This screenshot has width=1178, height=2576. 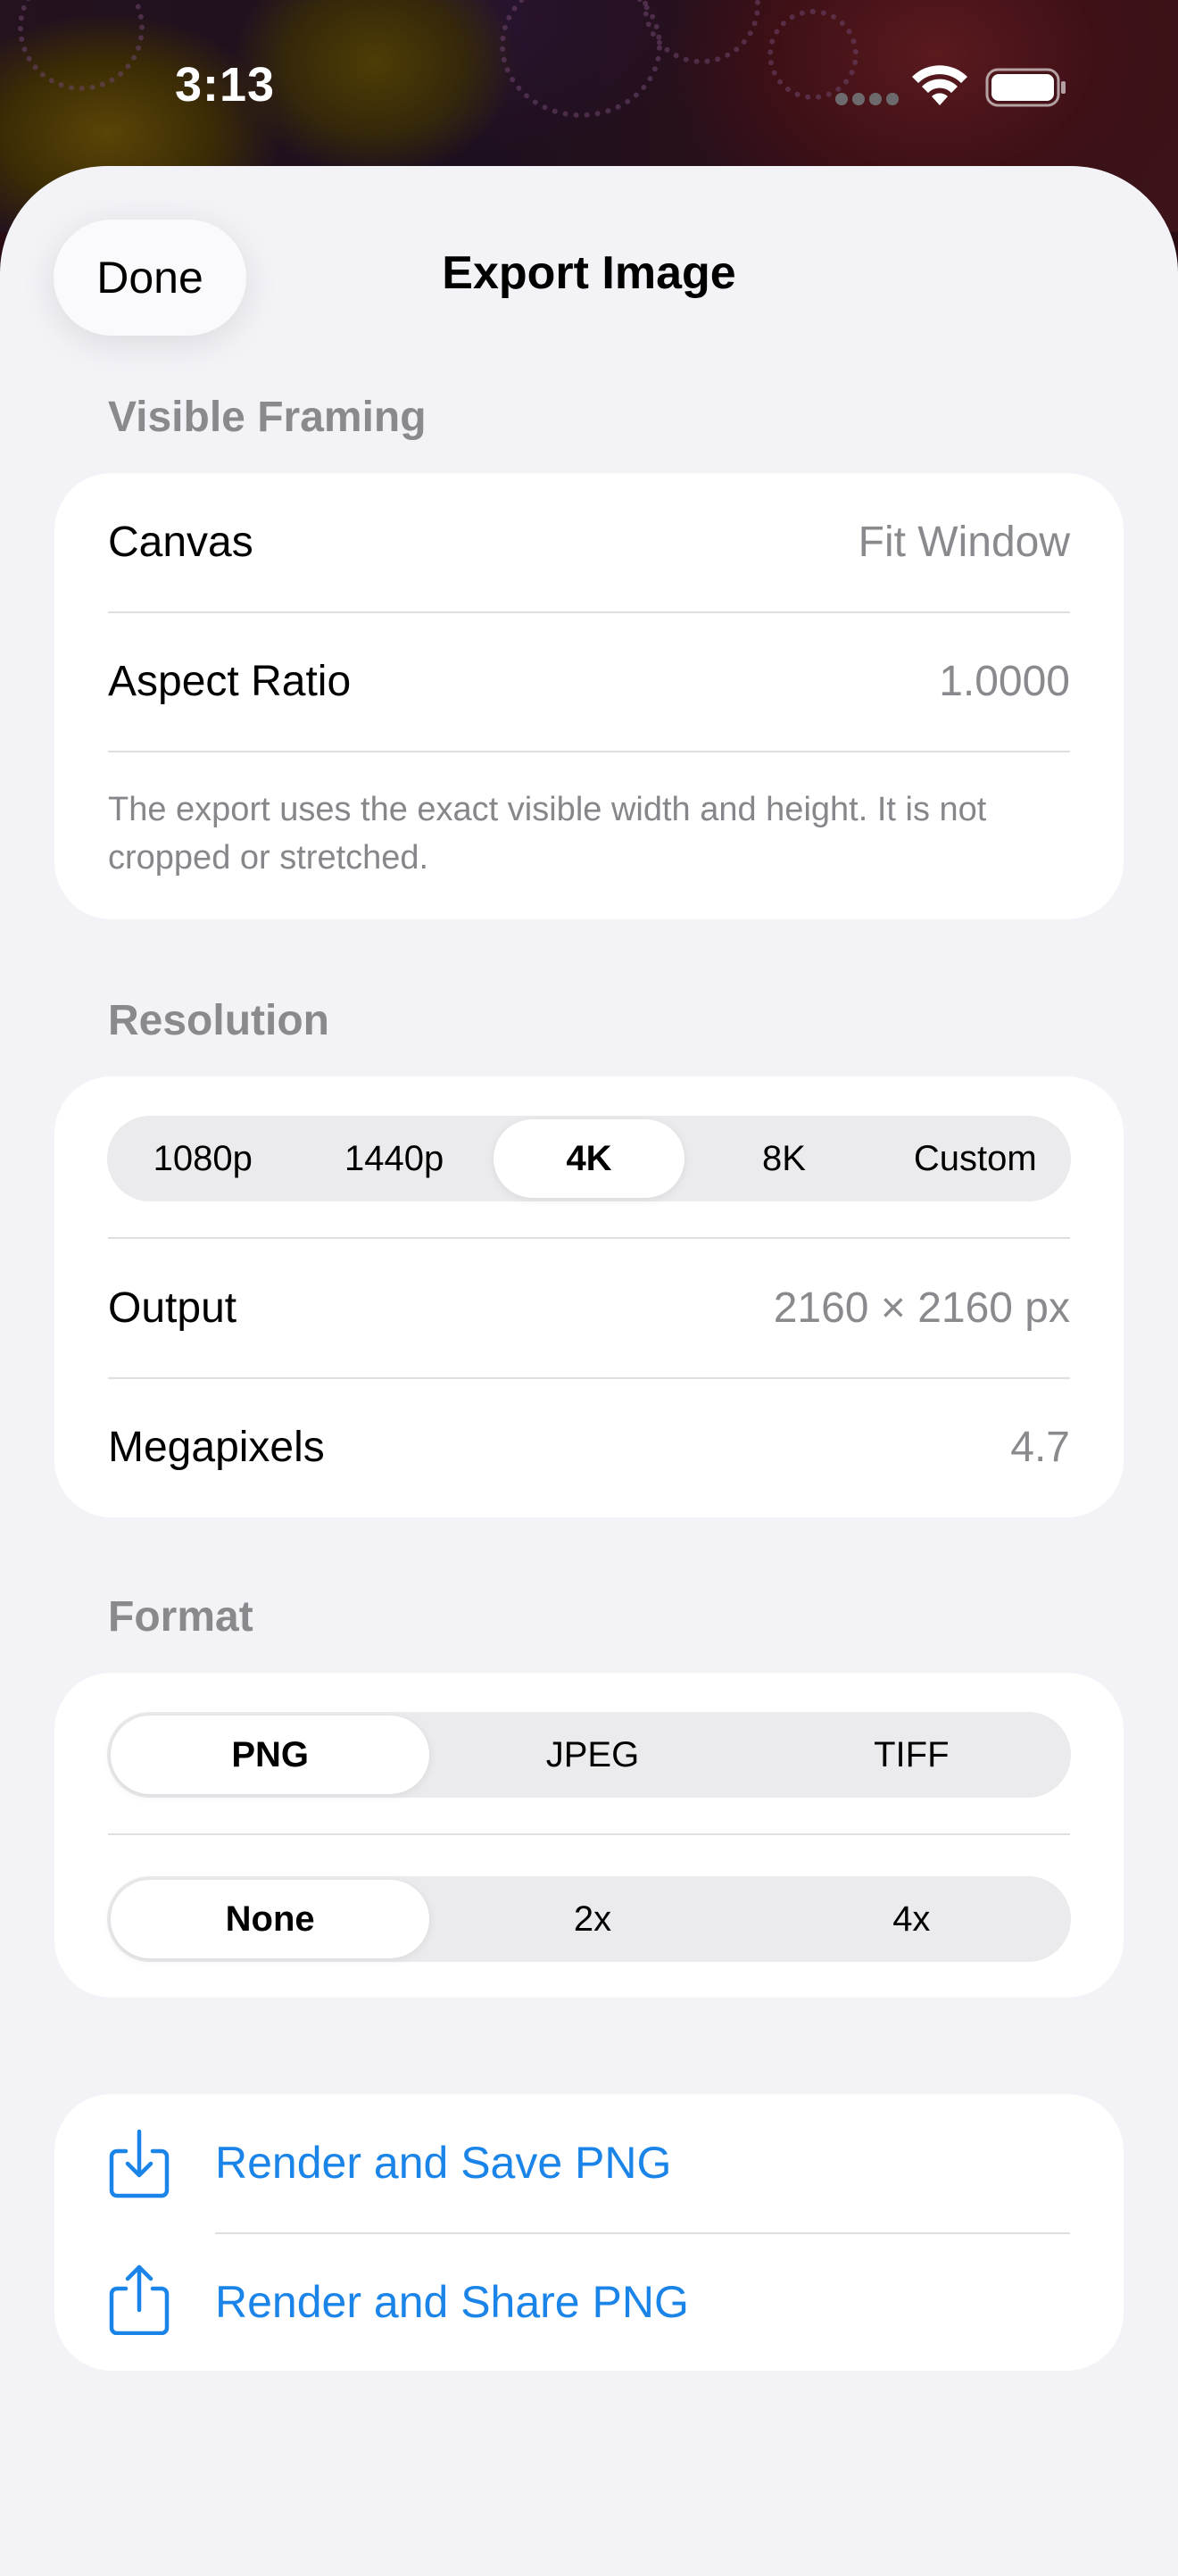 What do you see at coordinates (139, 2163) in the screenshot?
I see `download-tray-icon` at bounding box center [139, 2163].